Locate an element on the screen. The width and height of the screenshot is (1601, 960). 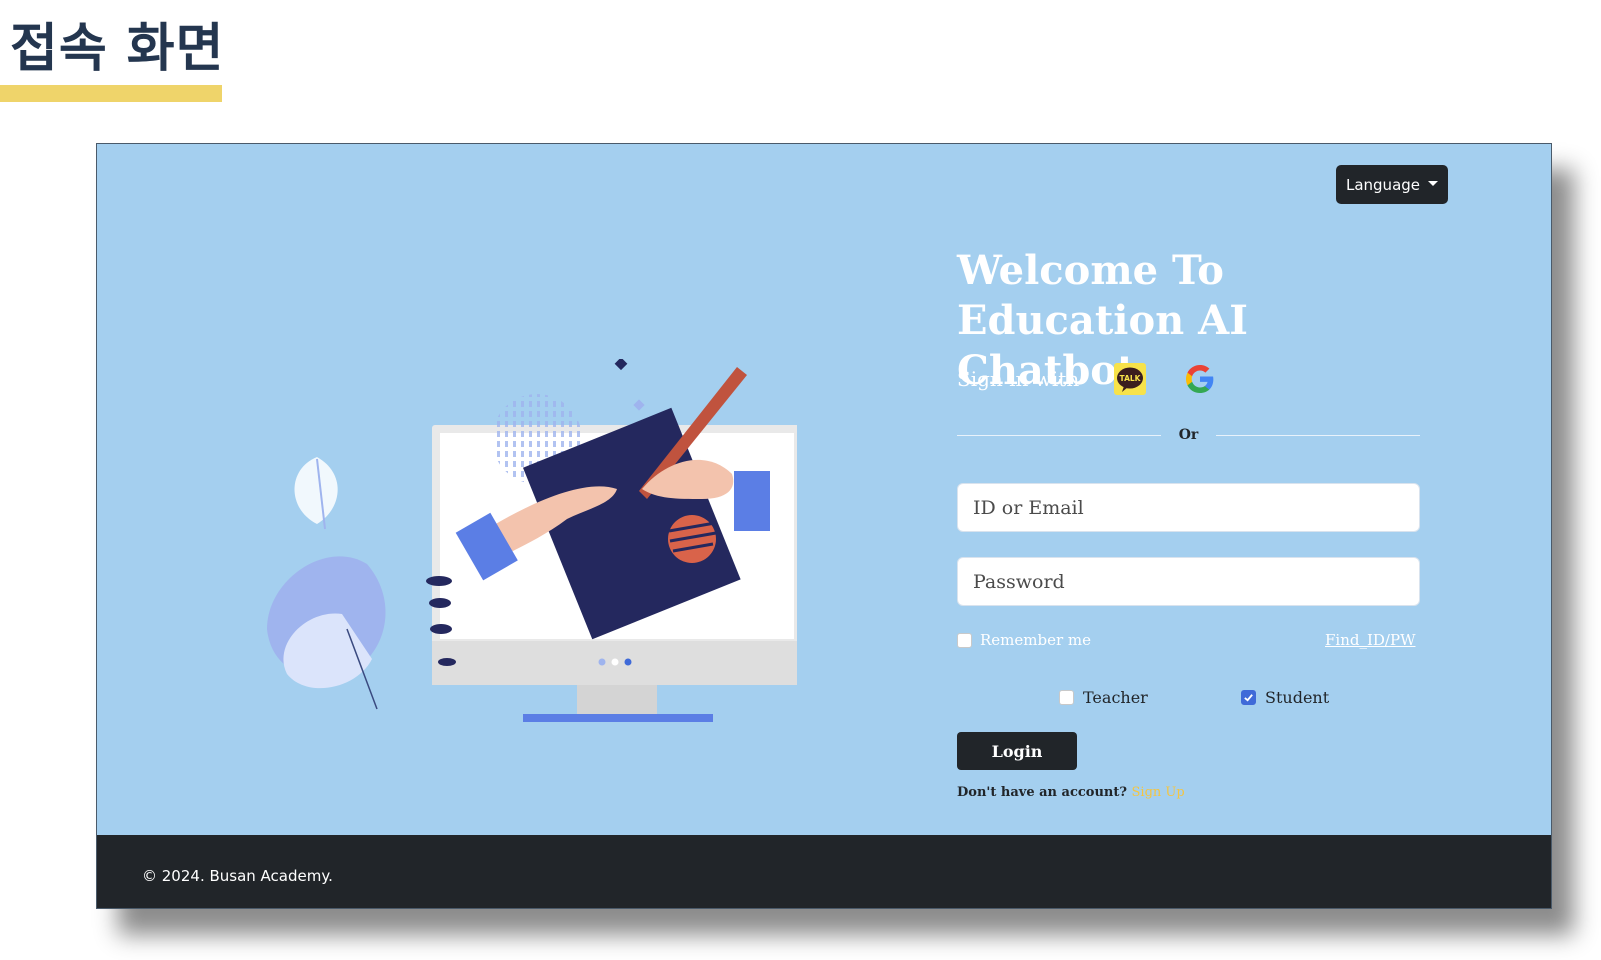
login-button: Login is located at coordinates (1017, 751).